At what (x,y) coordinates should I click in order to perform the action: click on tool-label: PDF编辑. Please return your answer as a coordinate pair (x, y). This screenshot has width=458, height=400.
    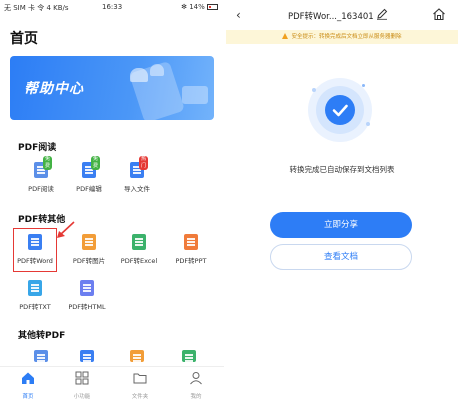
    Looking at the image, I should click on (89, 189).